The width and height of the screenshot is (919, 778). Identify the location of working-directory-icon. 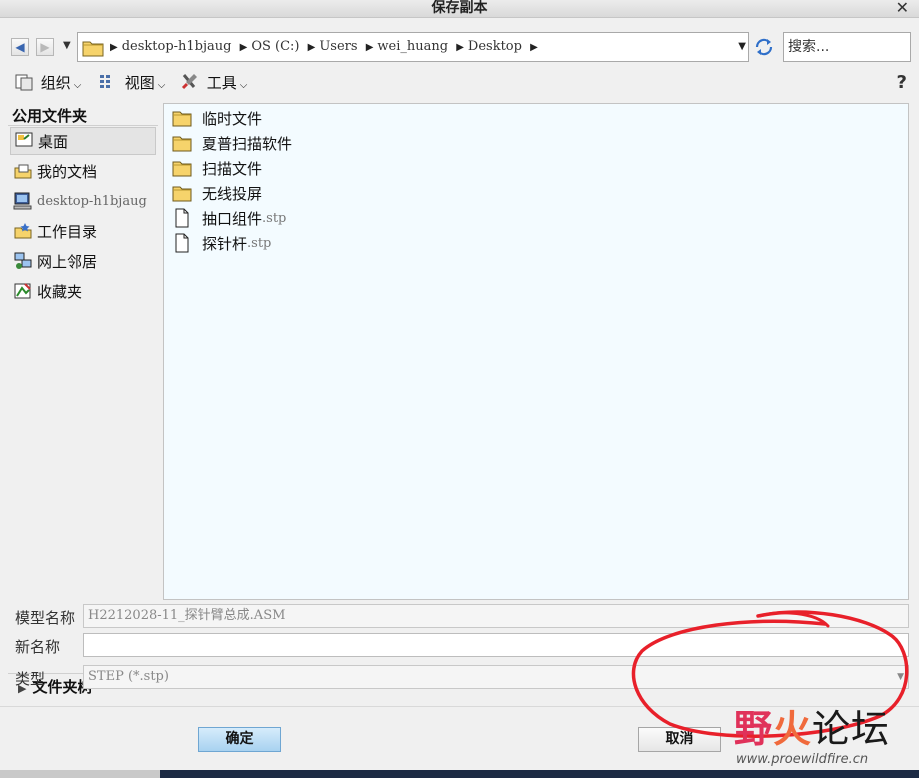
(23, 231).